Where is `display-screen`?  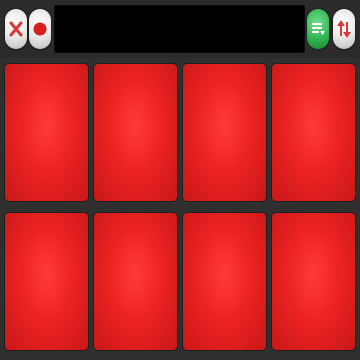 display-screen is located at coordinates (179, 29).